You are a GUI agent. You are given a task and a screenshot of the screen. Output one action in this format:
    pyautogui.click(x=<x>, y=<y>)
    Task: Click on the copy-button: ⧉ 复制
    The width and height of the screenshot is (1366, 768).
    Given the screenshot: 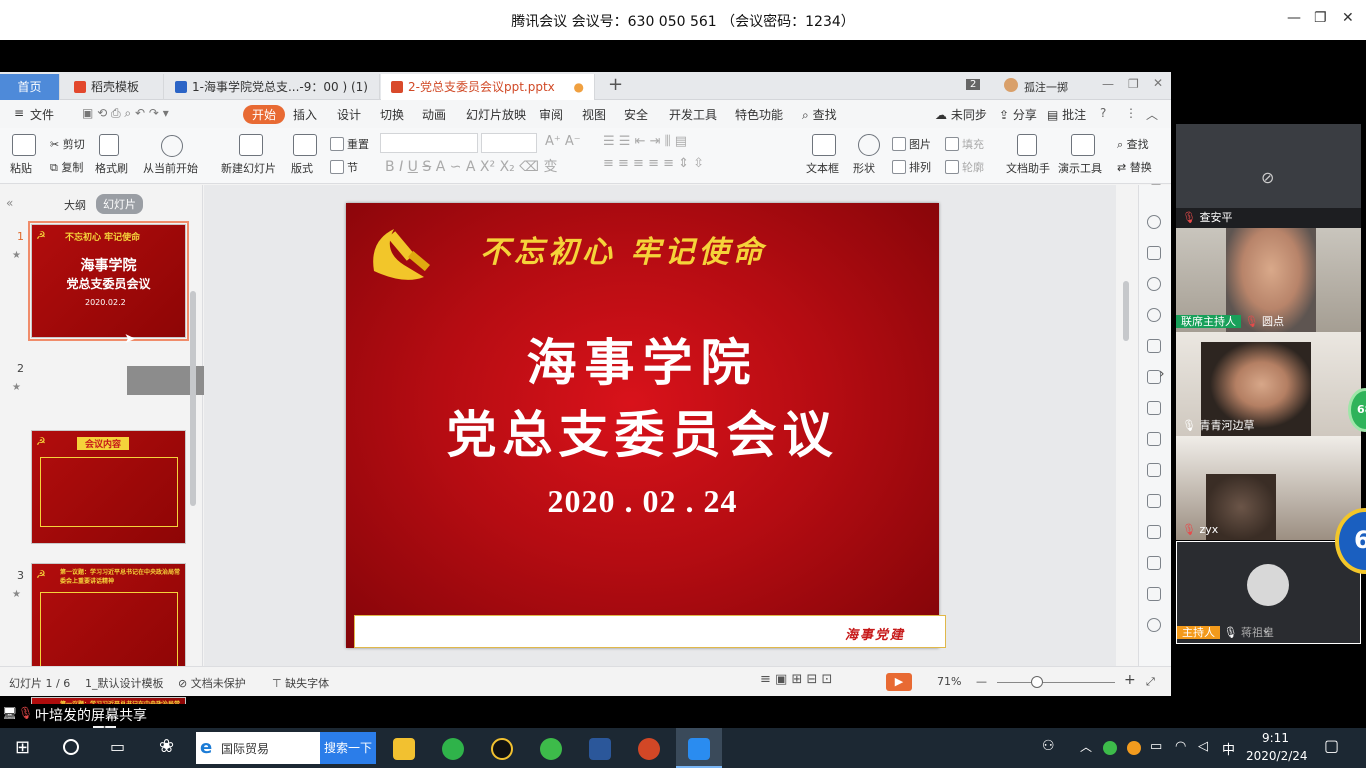 What is the action you would take?
    pyautogui.click(x=66, y=167)
    